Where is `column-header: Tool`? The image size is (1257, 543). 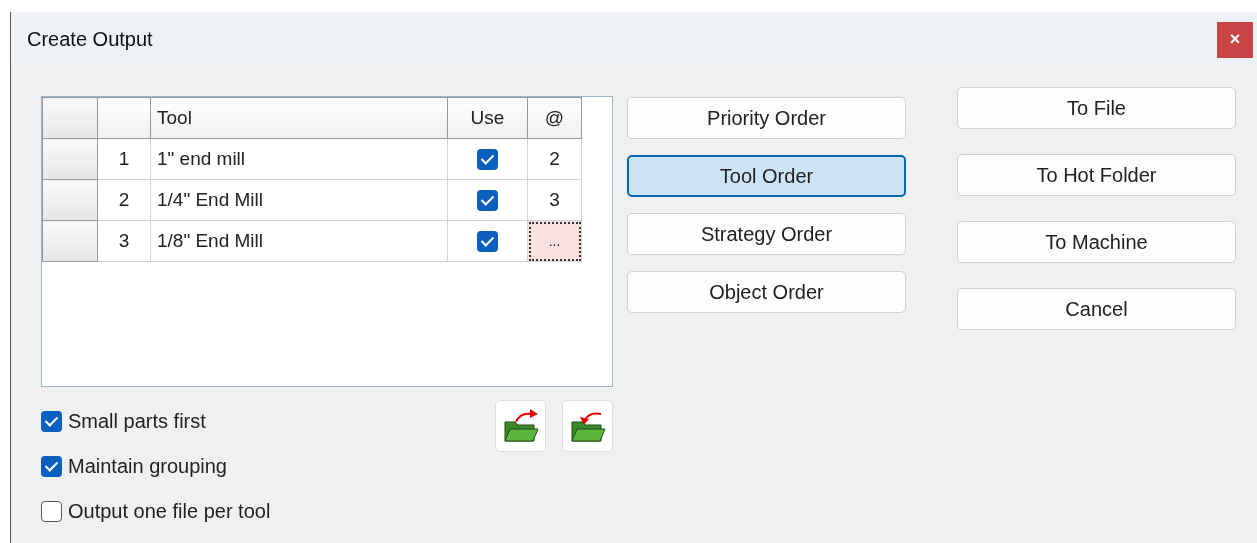
column-header: Tool is located at coordinates (299, 118).